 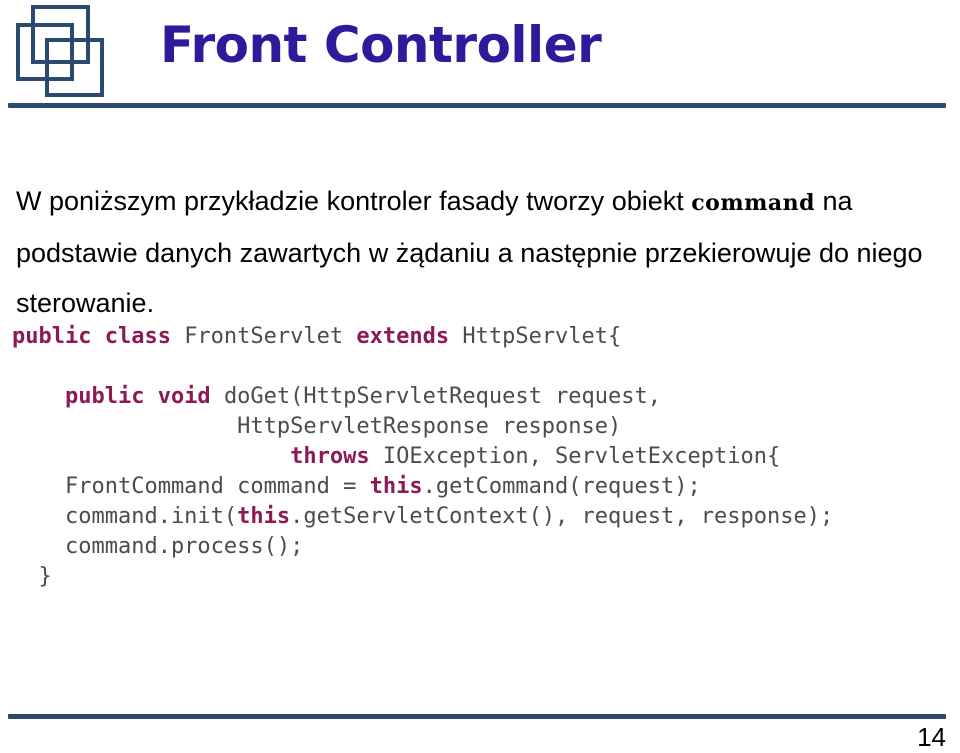 What do you see at coordinates (581, 456) in the screenshot?
I see `code-text: IOException, ServletException{` at bounding box center [581, 456].